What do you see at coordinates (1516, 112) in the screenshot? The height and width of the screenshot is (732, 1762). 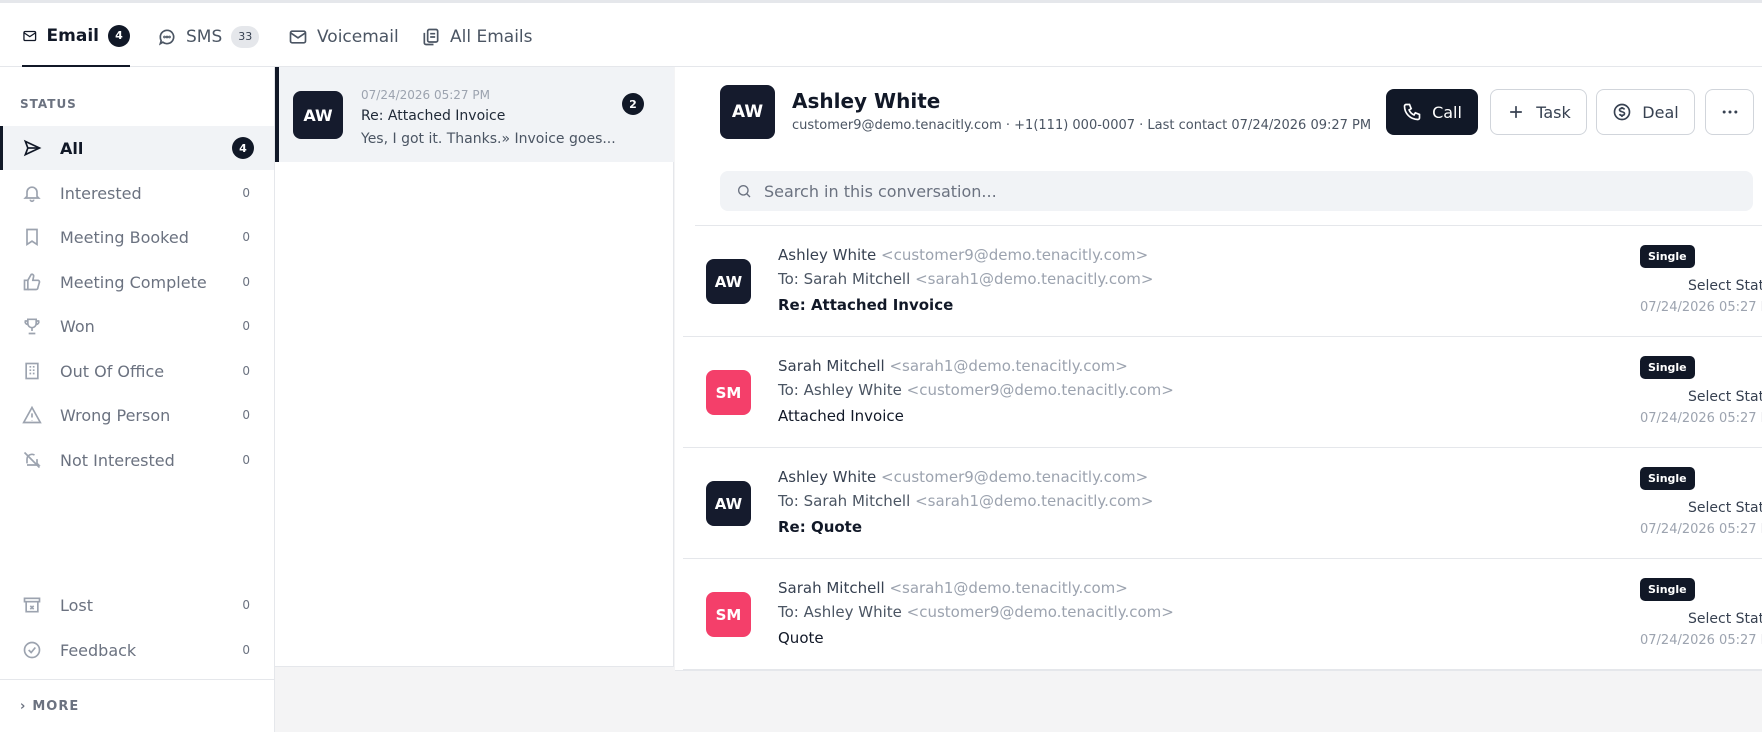 I see `plus-icon` at bounding box center [1516, 112].